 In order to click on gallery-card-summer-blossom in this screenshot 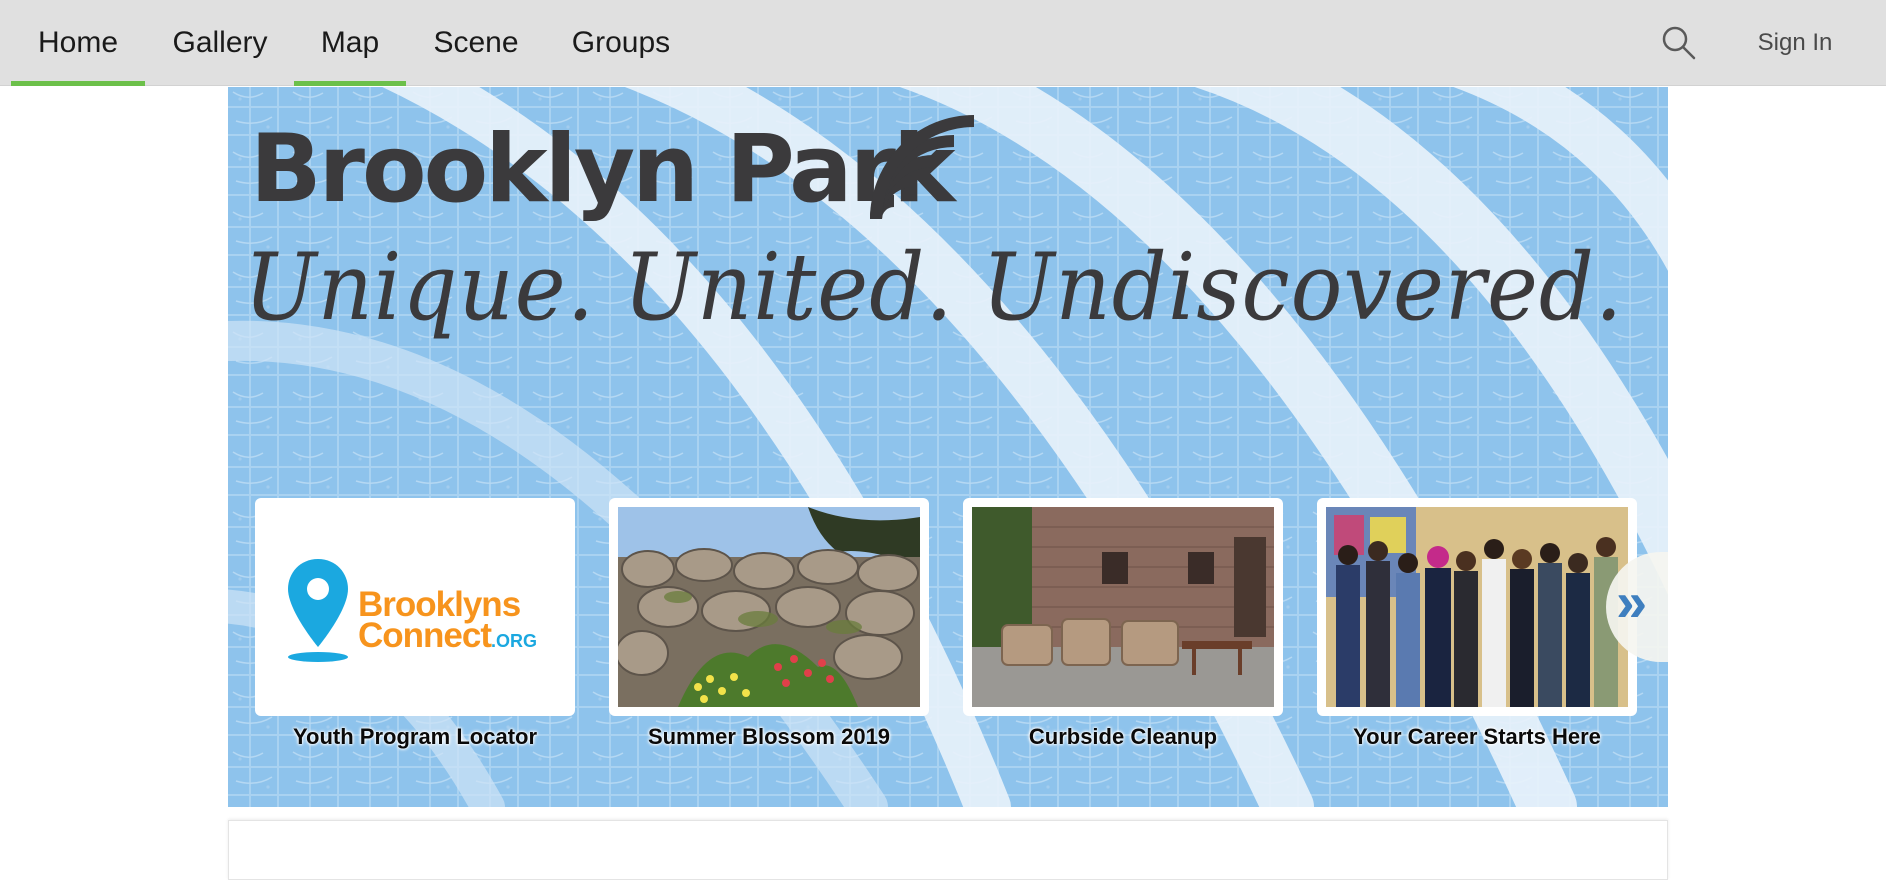, I will do `click(769, 607)`.